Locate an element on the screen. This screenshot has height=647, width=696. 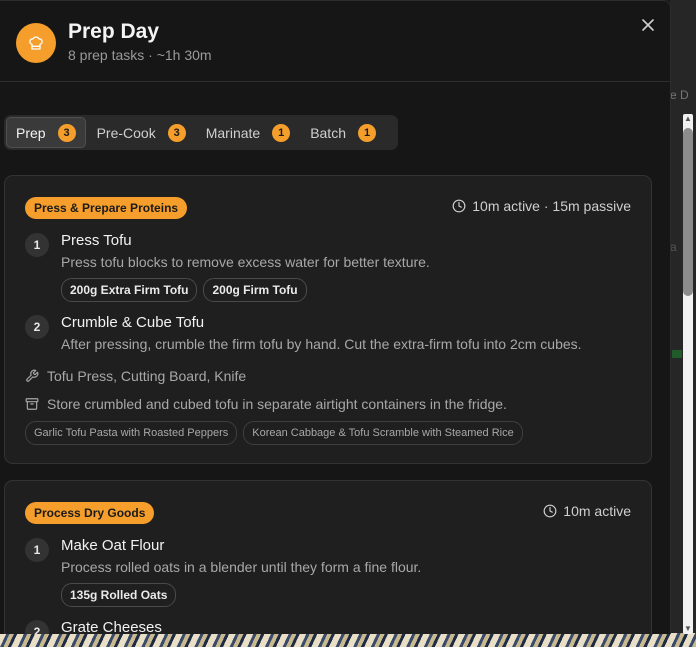
ingredient-chips: 135g Rolled Oats is located at coordinates (121, 595).